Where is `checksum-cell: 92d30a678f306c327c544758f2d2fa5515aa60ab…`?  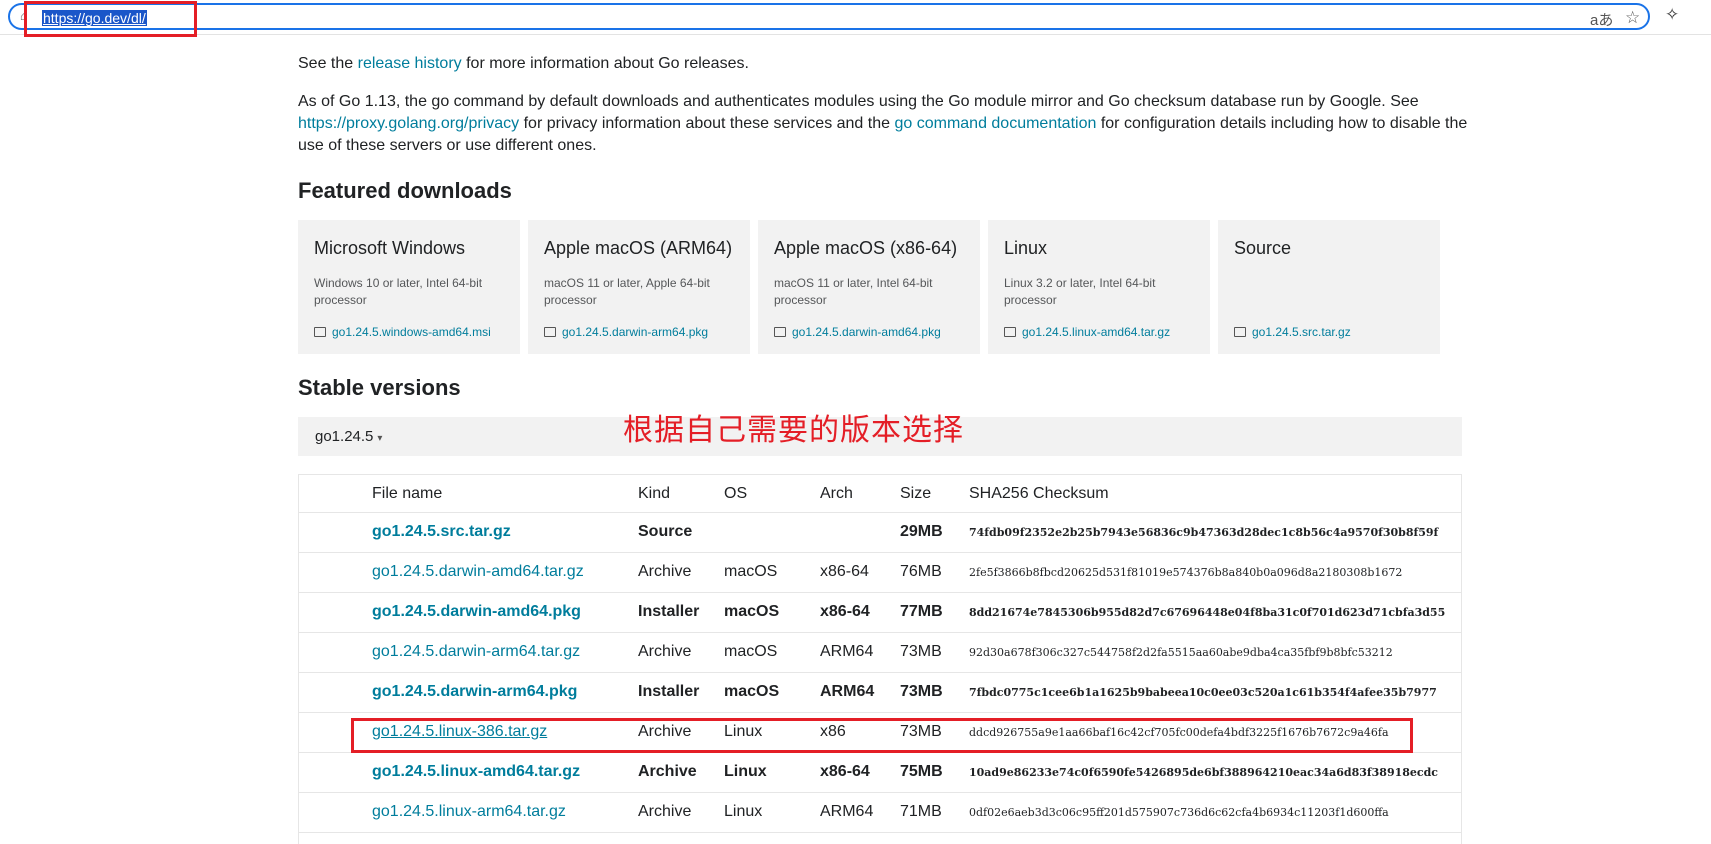 checksum-cell: 92d30a678f306c327c544758f2d2fa5515aa60ab… is located at coordinates (1181, 652).